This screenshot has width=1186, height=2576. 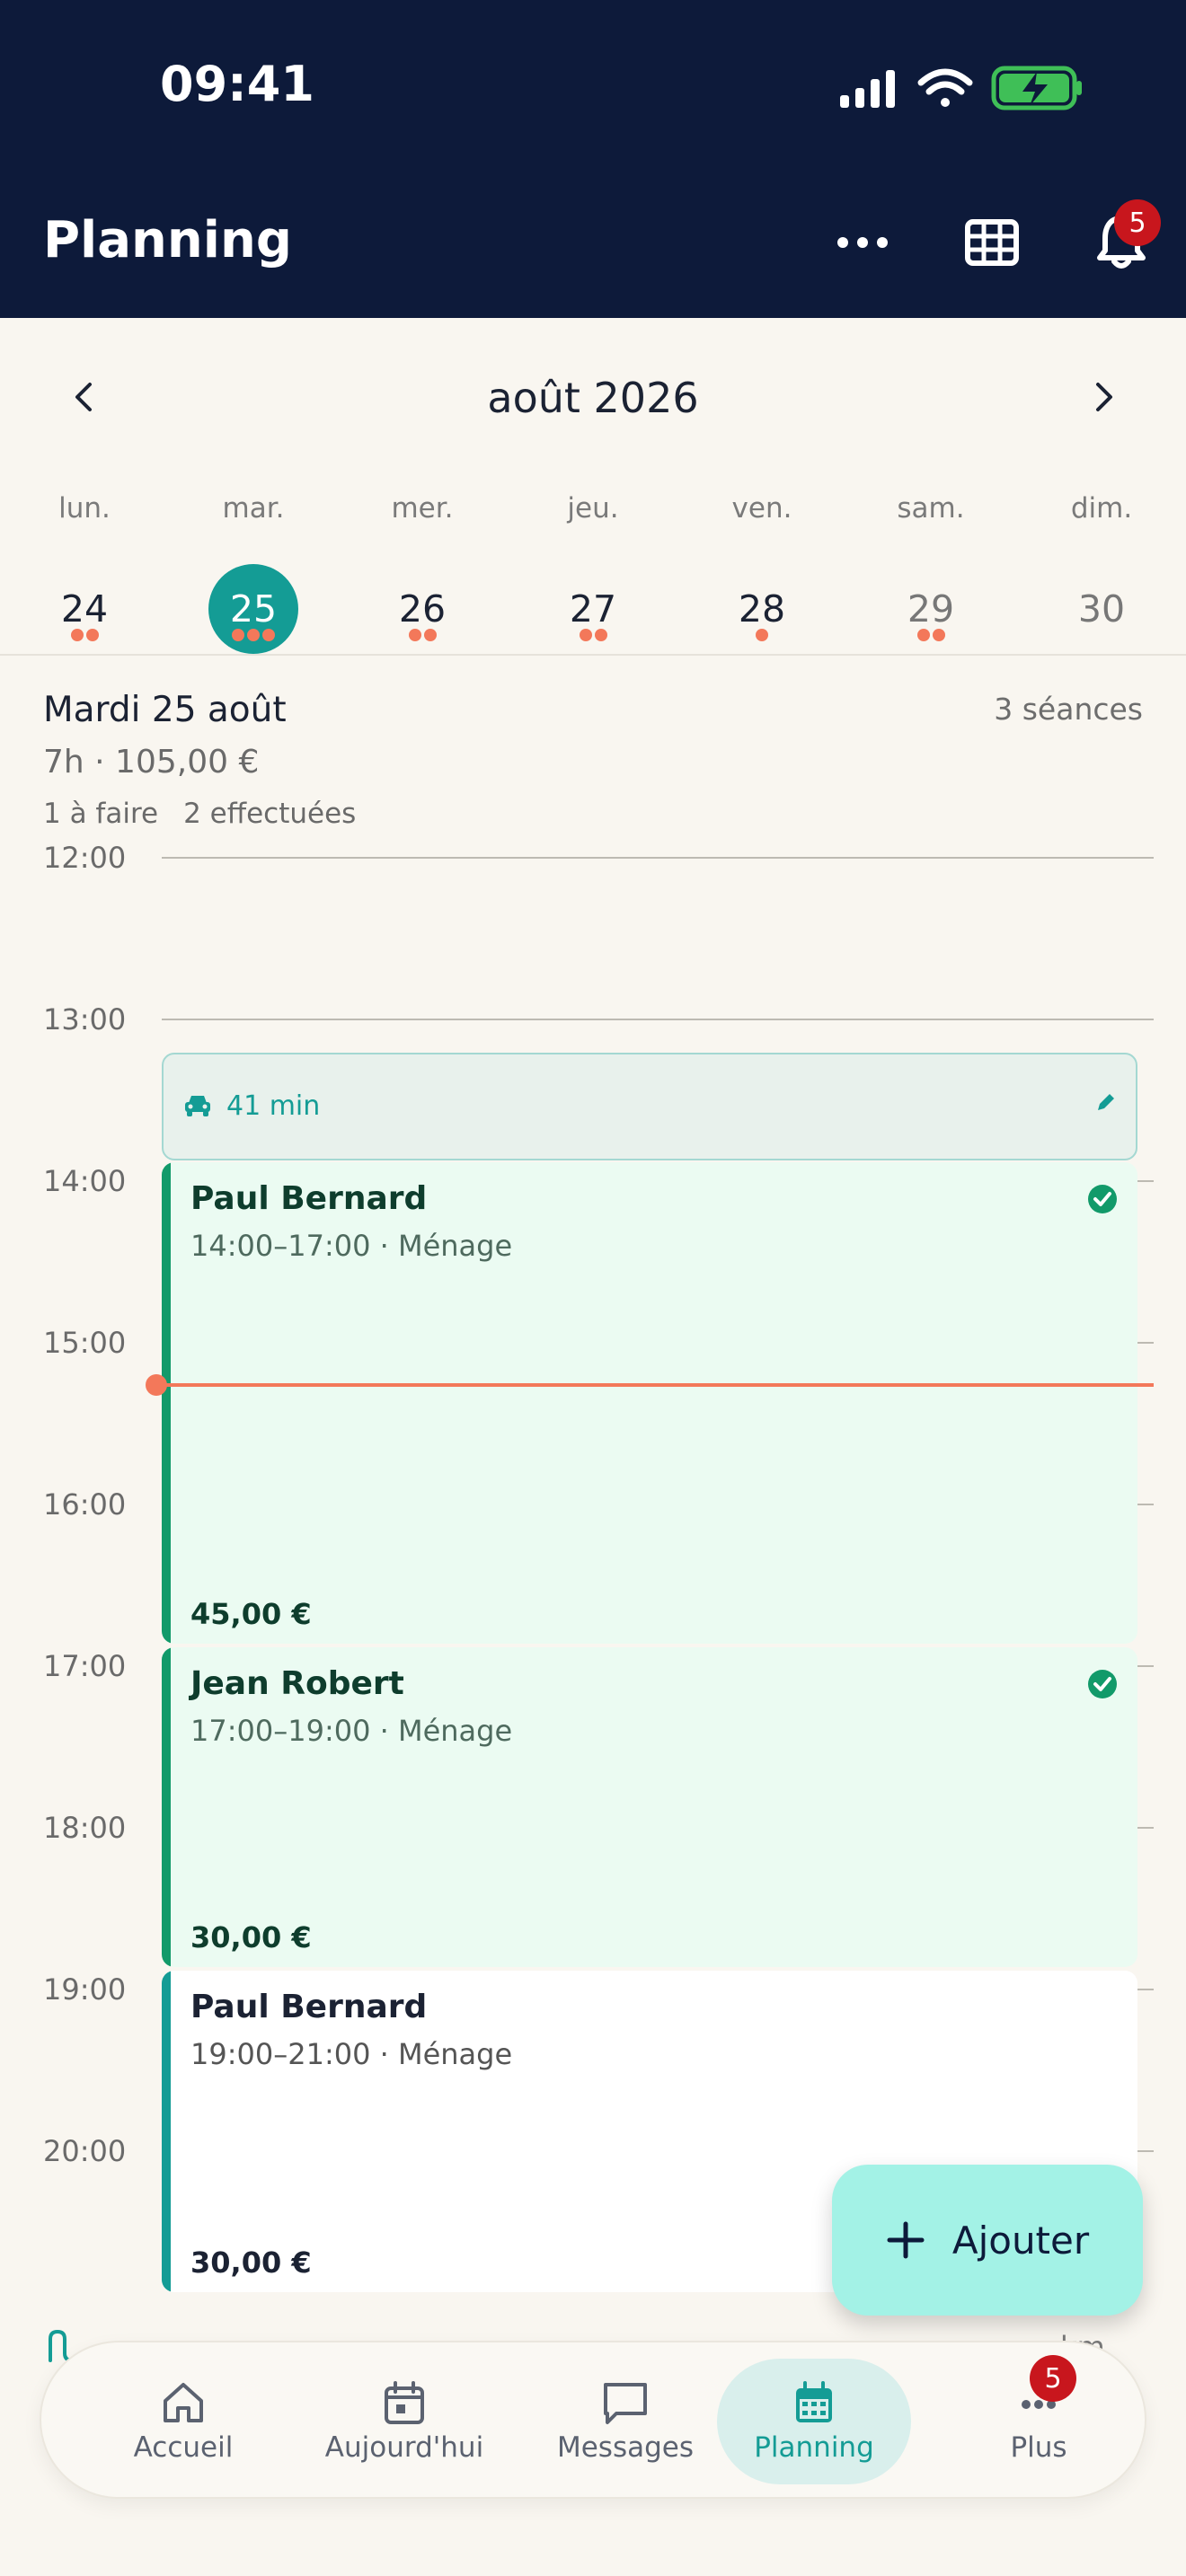 I want to click on hour-label: 13:00, so click(x=85, y=1019).